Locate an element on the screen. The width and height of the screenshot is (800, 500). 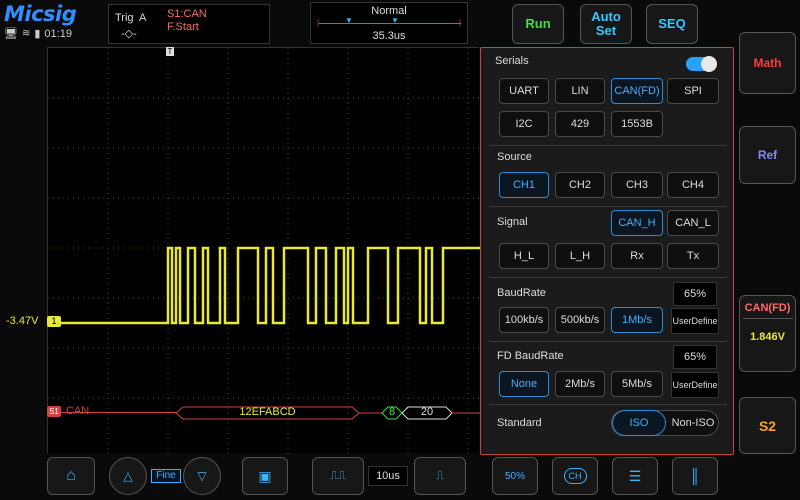
ch1-offset: -3.47V is located at coordinates (22, 321).